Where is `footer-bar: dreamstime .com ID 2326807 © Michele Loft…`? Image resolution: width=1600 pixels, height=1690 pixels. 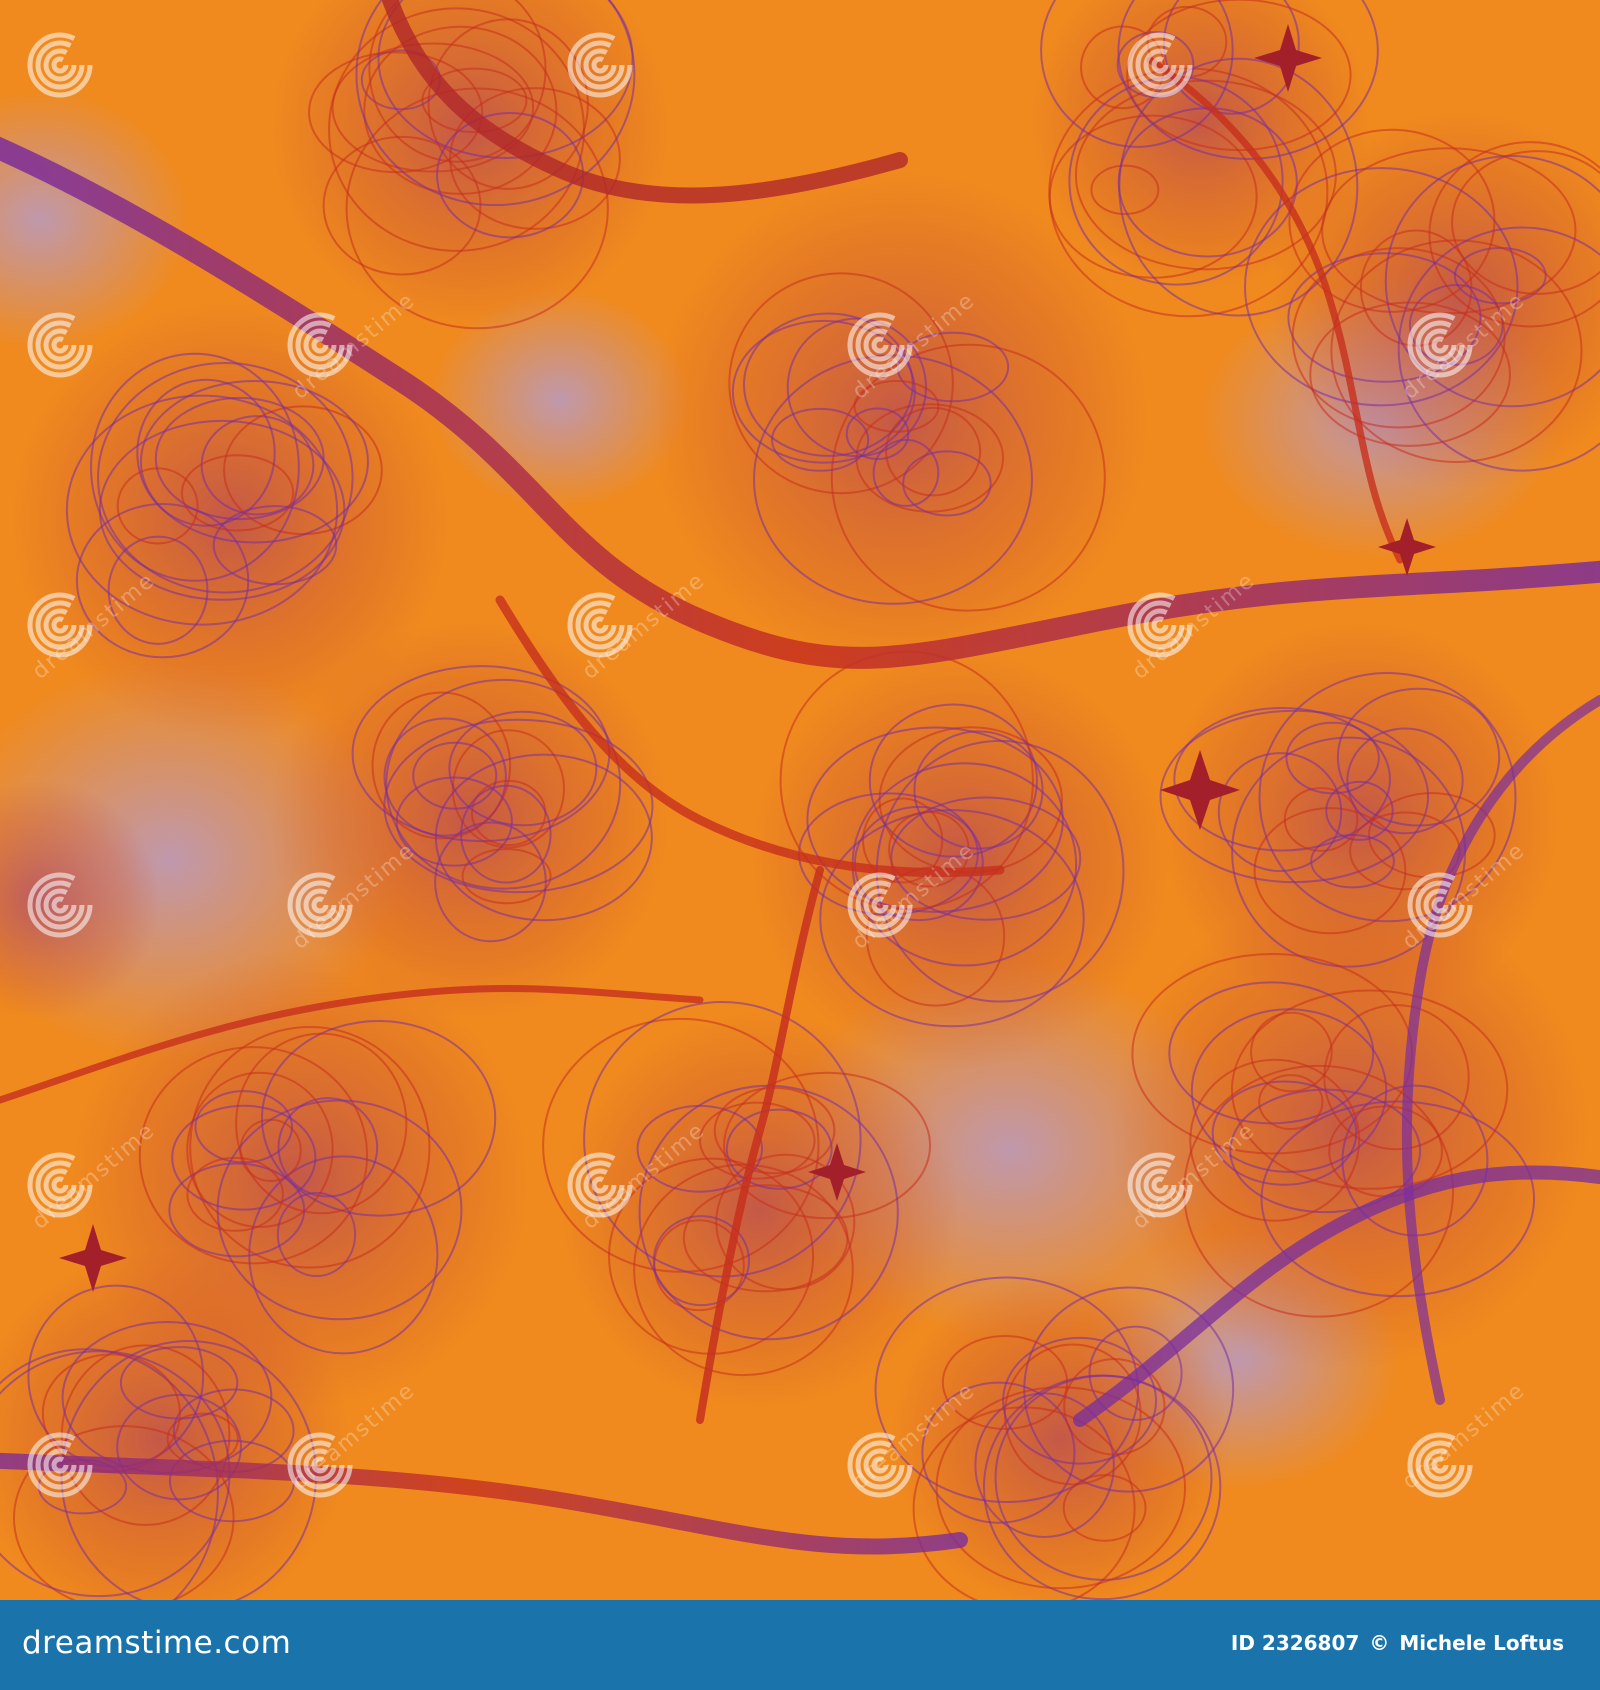 footer-bar: dreamstime .com ID 2326807 © Michele Loft… is located at coordinates (800, 1645).